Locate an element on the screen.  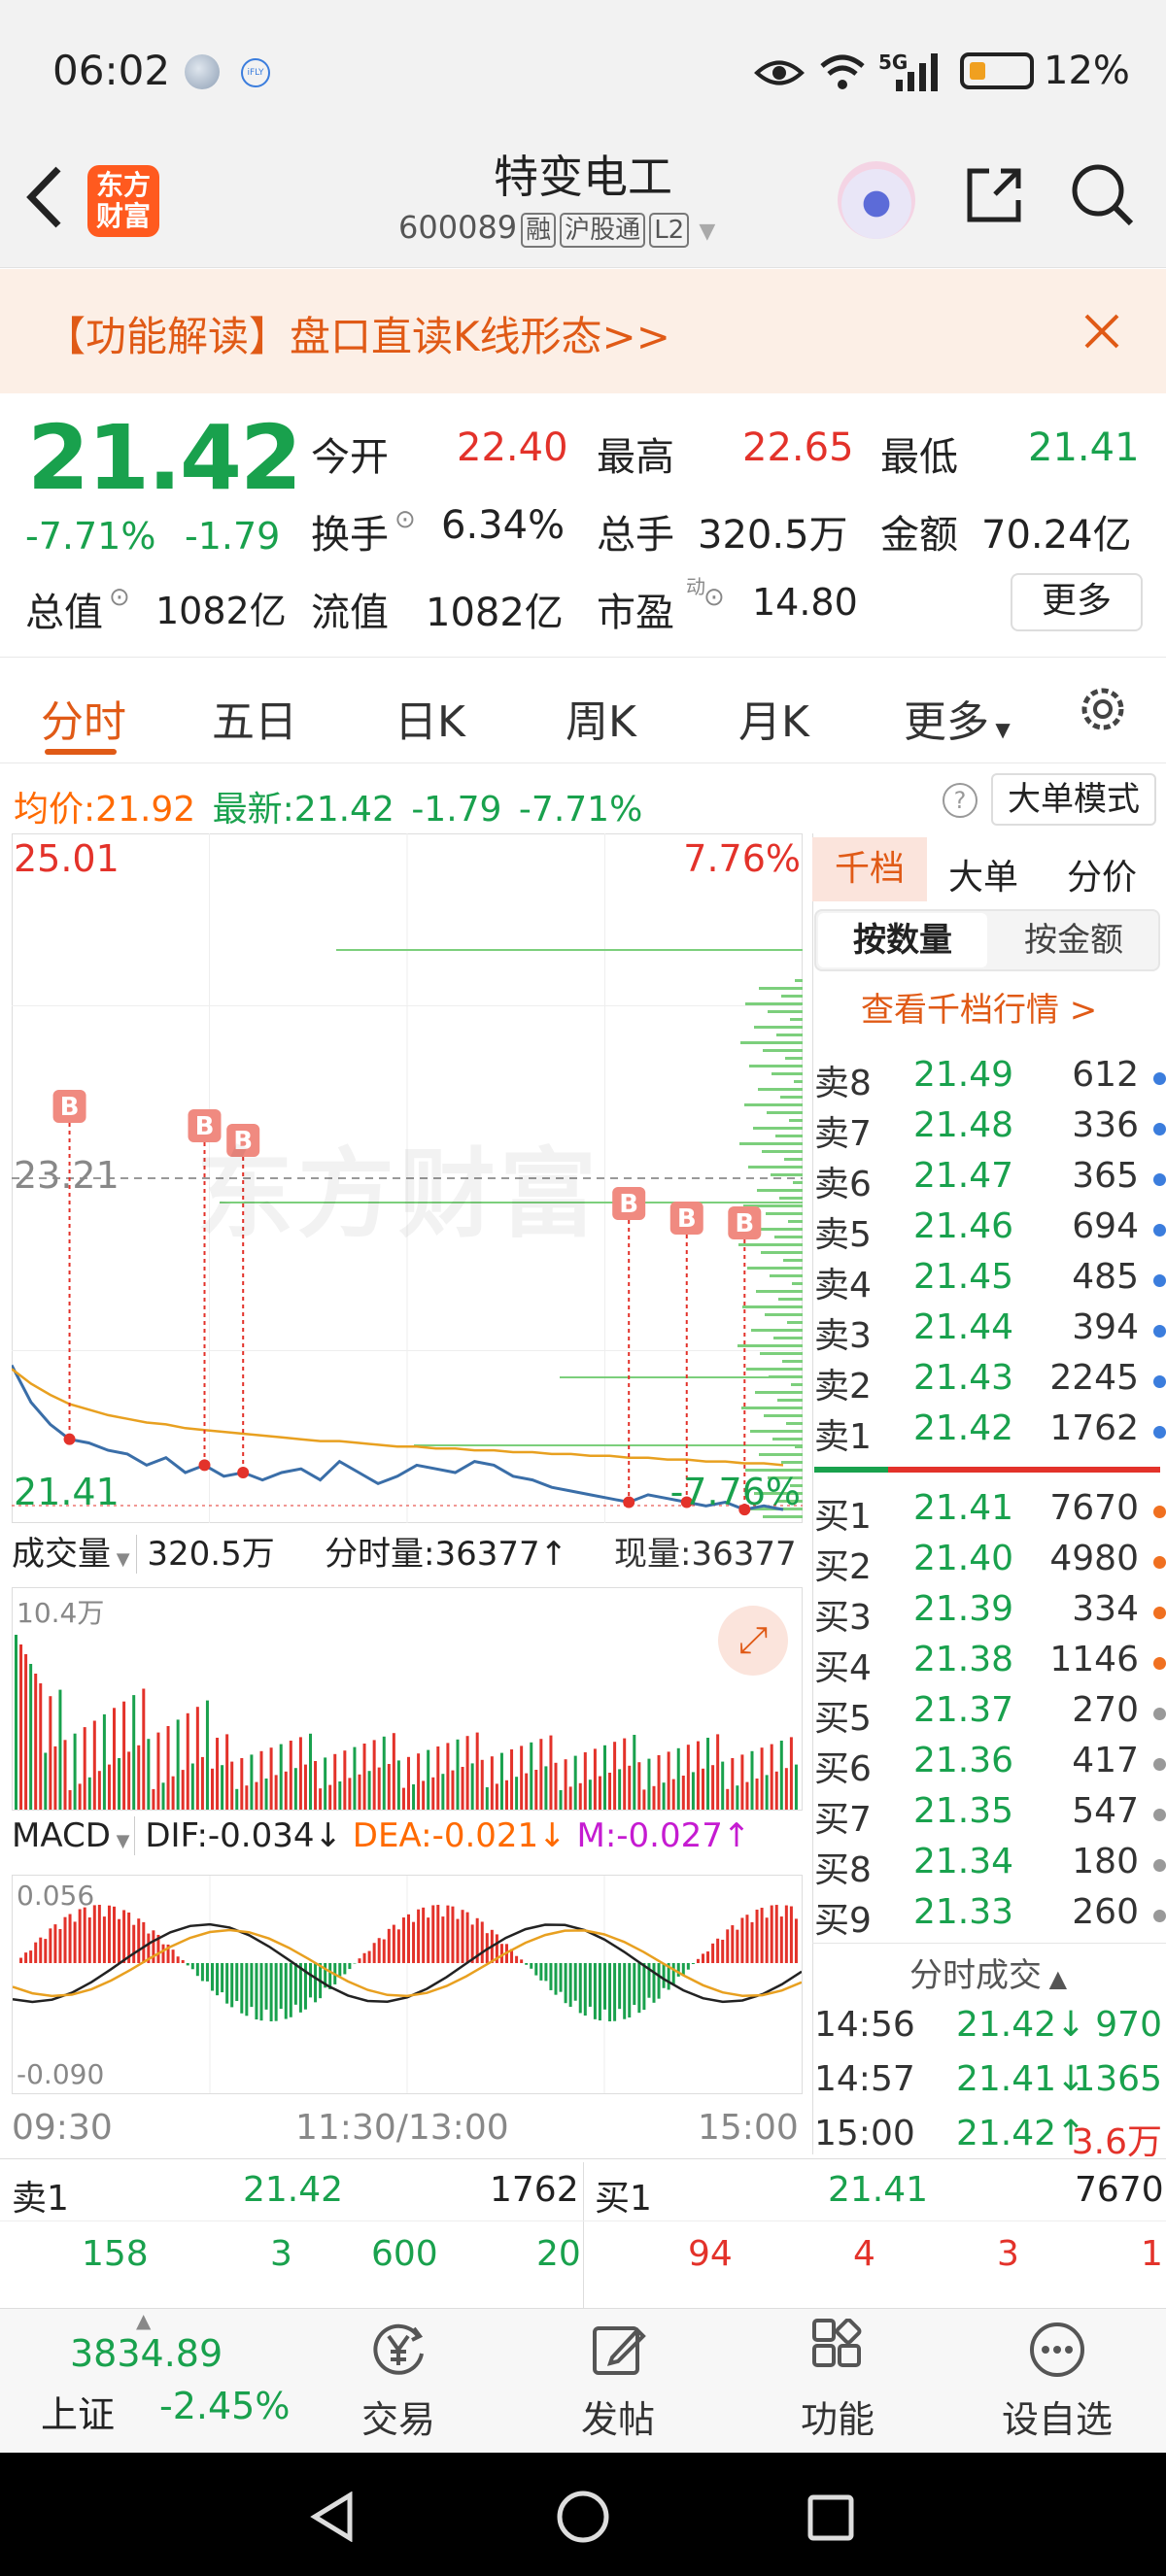
help-icon: ? is located at coordinates (960, 800).